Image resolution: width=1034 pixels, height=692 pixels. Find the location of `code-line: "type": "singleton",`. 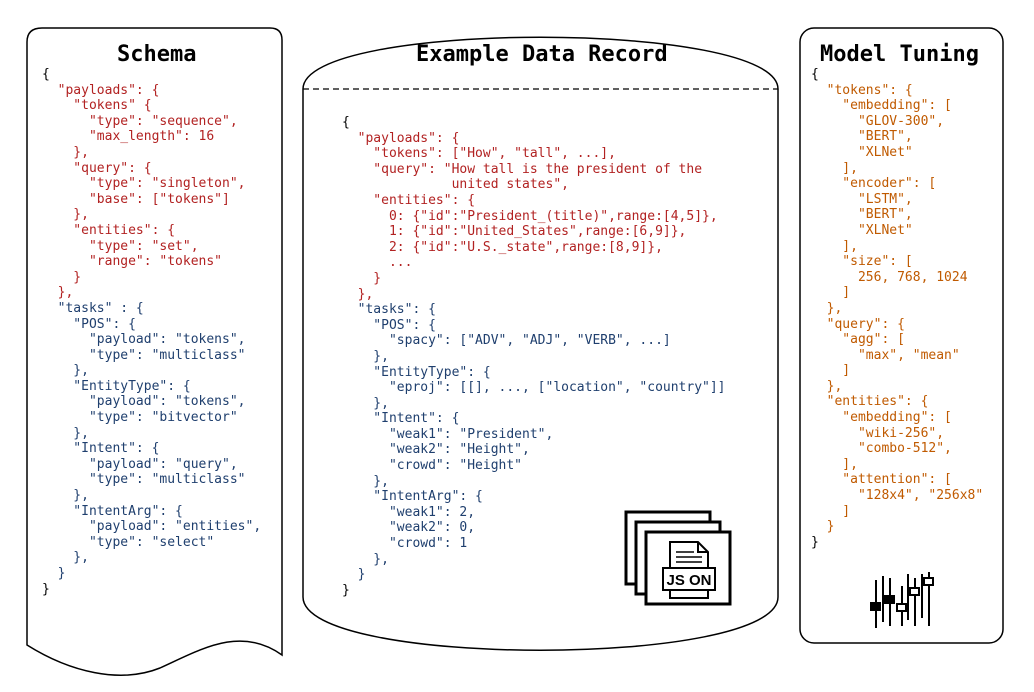

code-line: "type": "singleton", is located at coordinates (151, 184).